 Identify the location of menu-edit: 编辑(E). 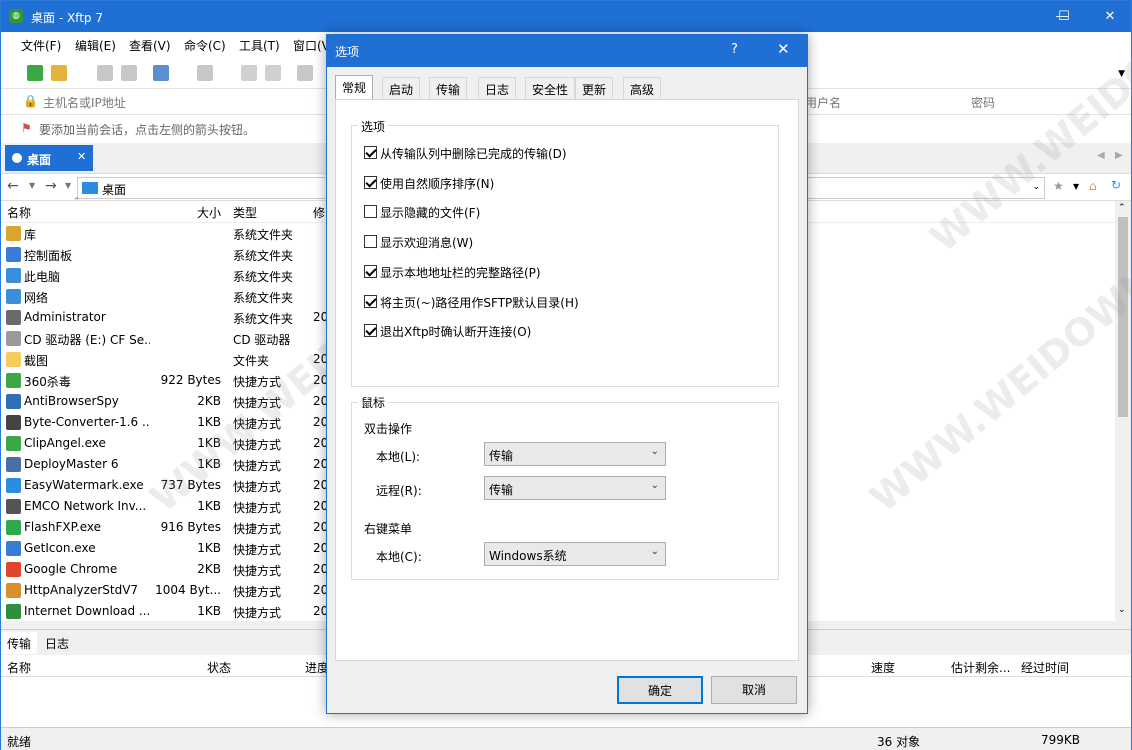
(95, 45).